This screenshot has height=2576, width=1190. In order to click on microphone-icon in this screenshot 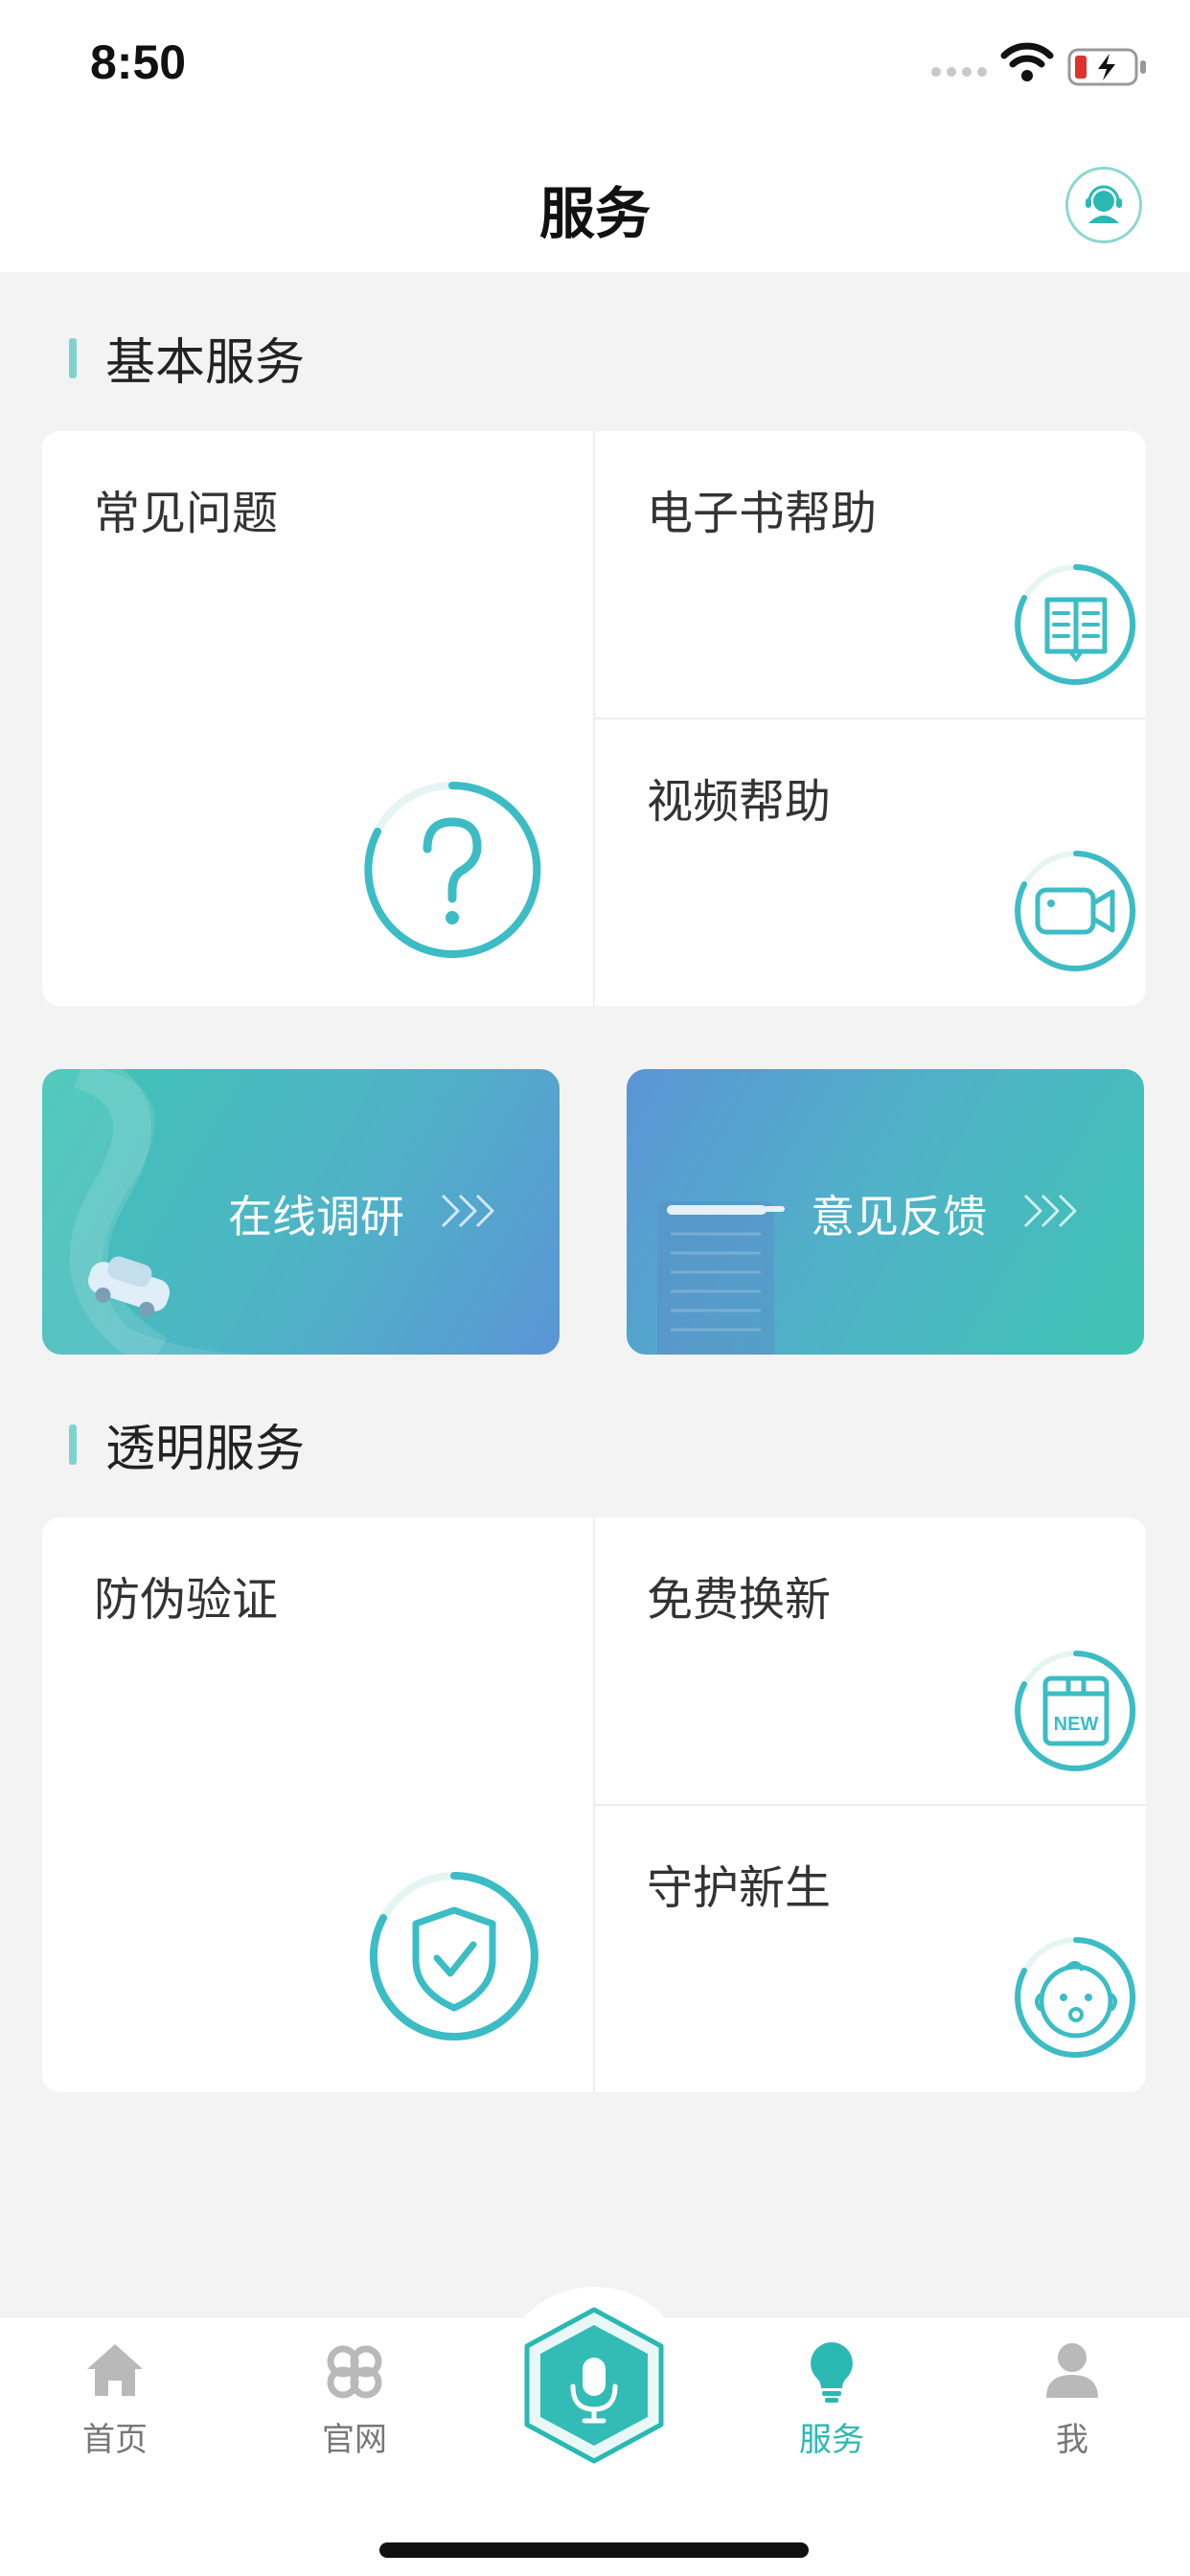, I will do `click(594, 2385)`.